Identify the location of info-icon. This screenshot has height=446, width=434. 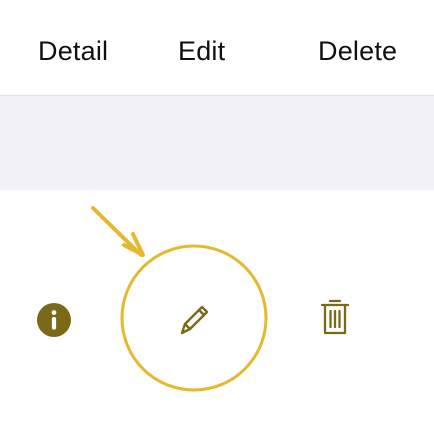
(54, 320).